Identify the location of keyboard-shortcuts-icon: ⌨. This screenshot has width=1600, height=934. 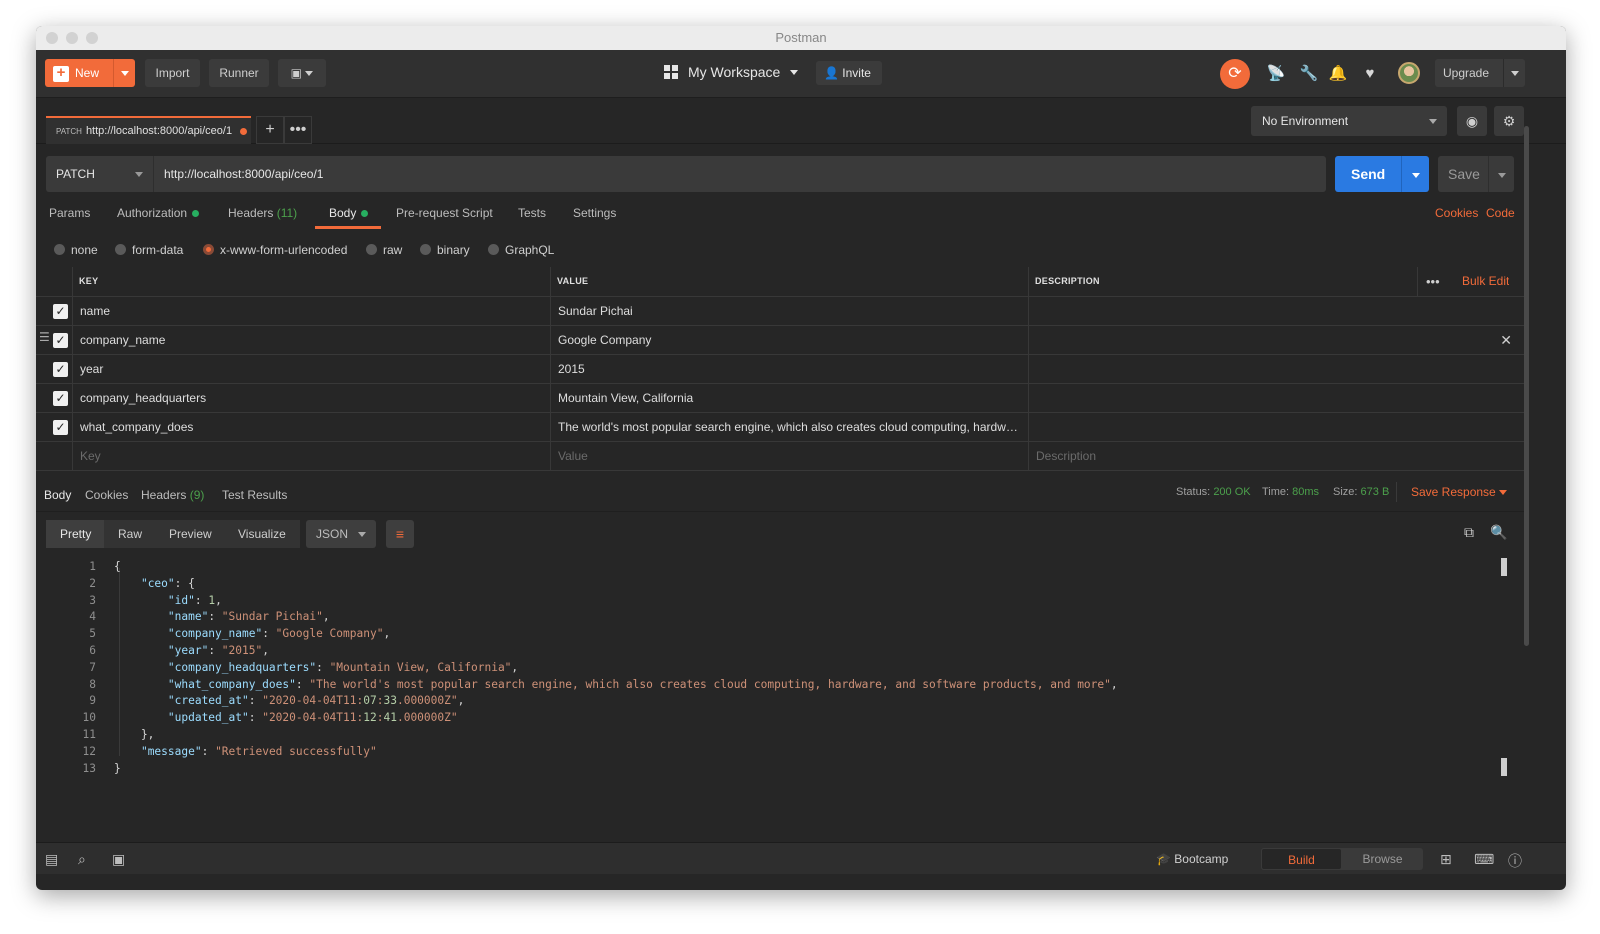
(1484, 859).